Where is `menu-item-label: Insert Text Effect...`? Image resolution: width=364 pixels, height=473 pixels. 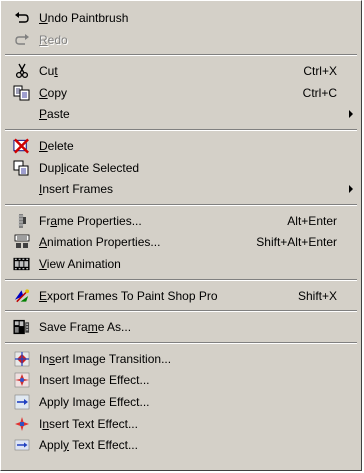 menu-item-label: Insert Text Effect... is located at coordinates (88, 423).